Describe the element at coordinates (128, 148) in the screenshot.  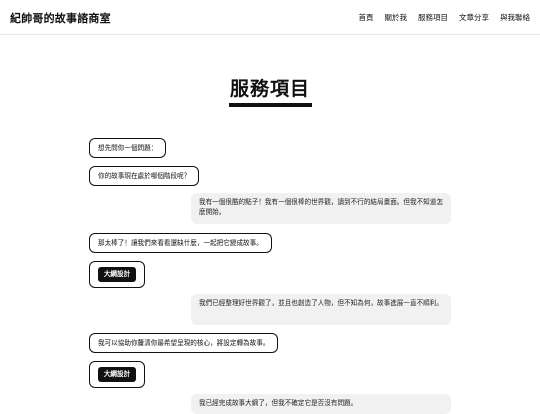
I see `chat-message-question: 想先問你一個問題：` at that location.